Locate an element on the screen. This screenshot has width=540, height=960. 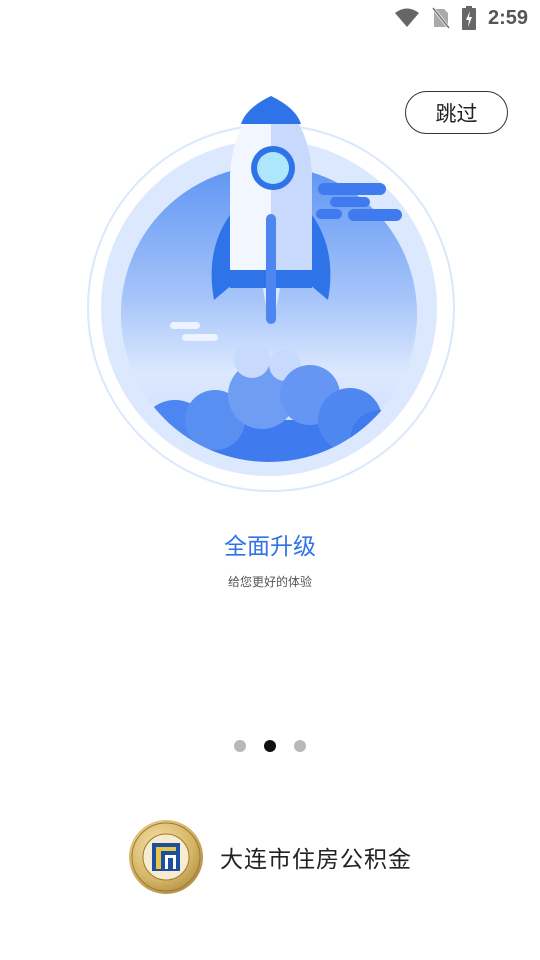
page-indicator is located at coordinates (270, 746).